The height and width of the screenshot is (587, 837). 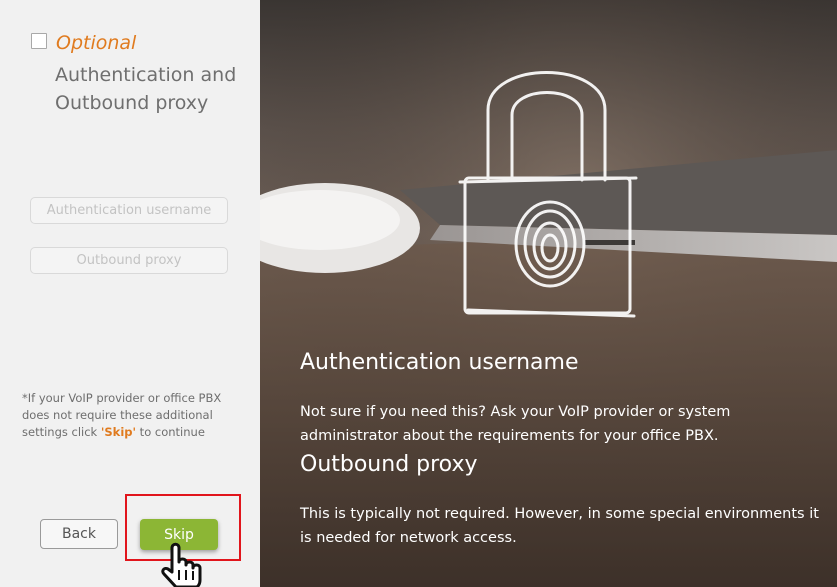 I want to click on auth-username-input, so click(x=129, y=210).